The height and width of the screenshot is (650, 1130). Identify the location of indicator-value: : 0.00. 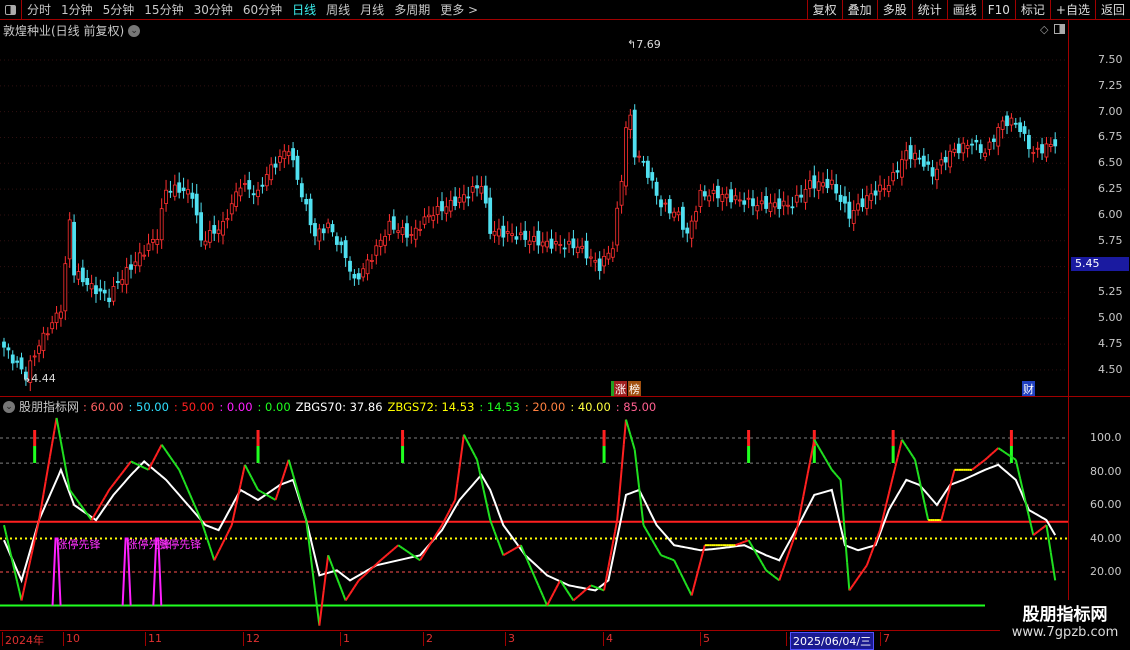
(274, 406).